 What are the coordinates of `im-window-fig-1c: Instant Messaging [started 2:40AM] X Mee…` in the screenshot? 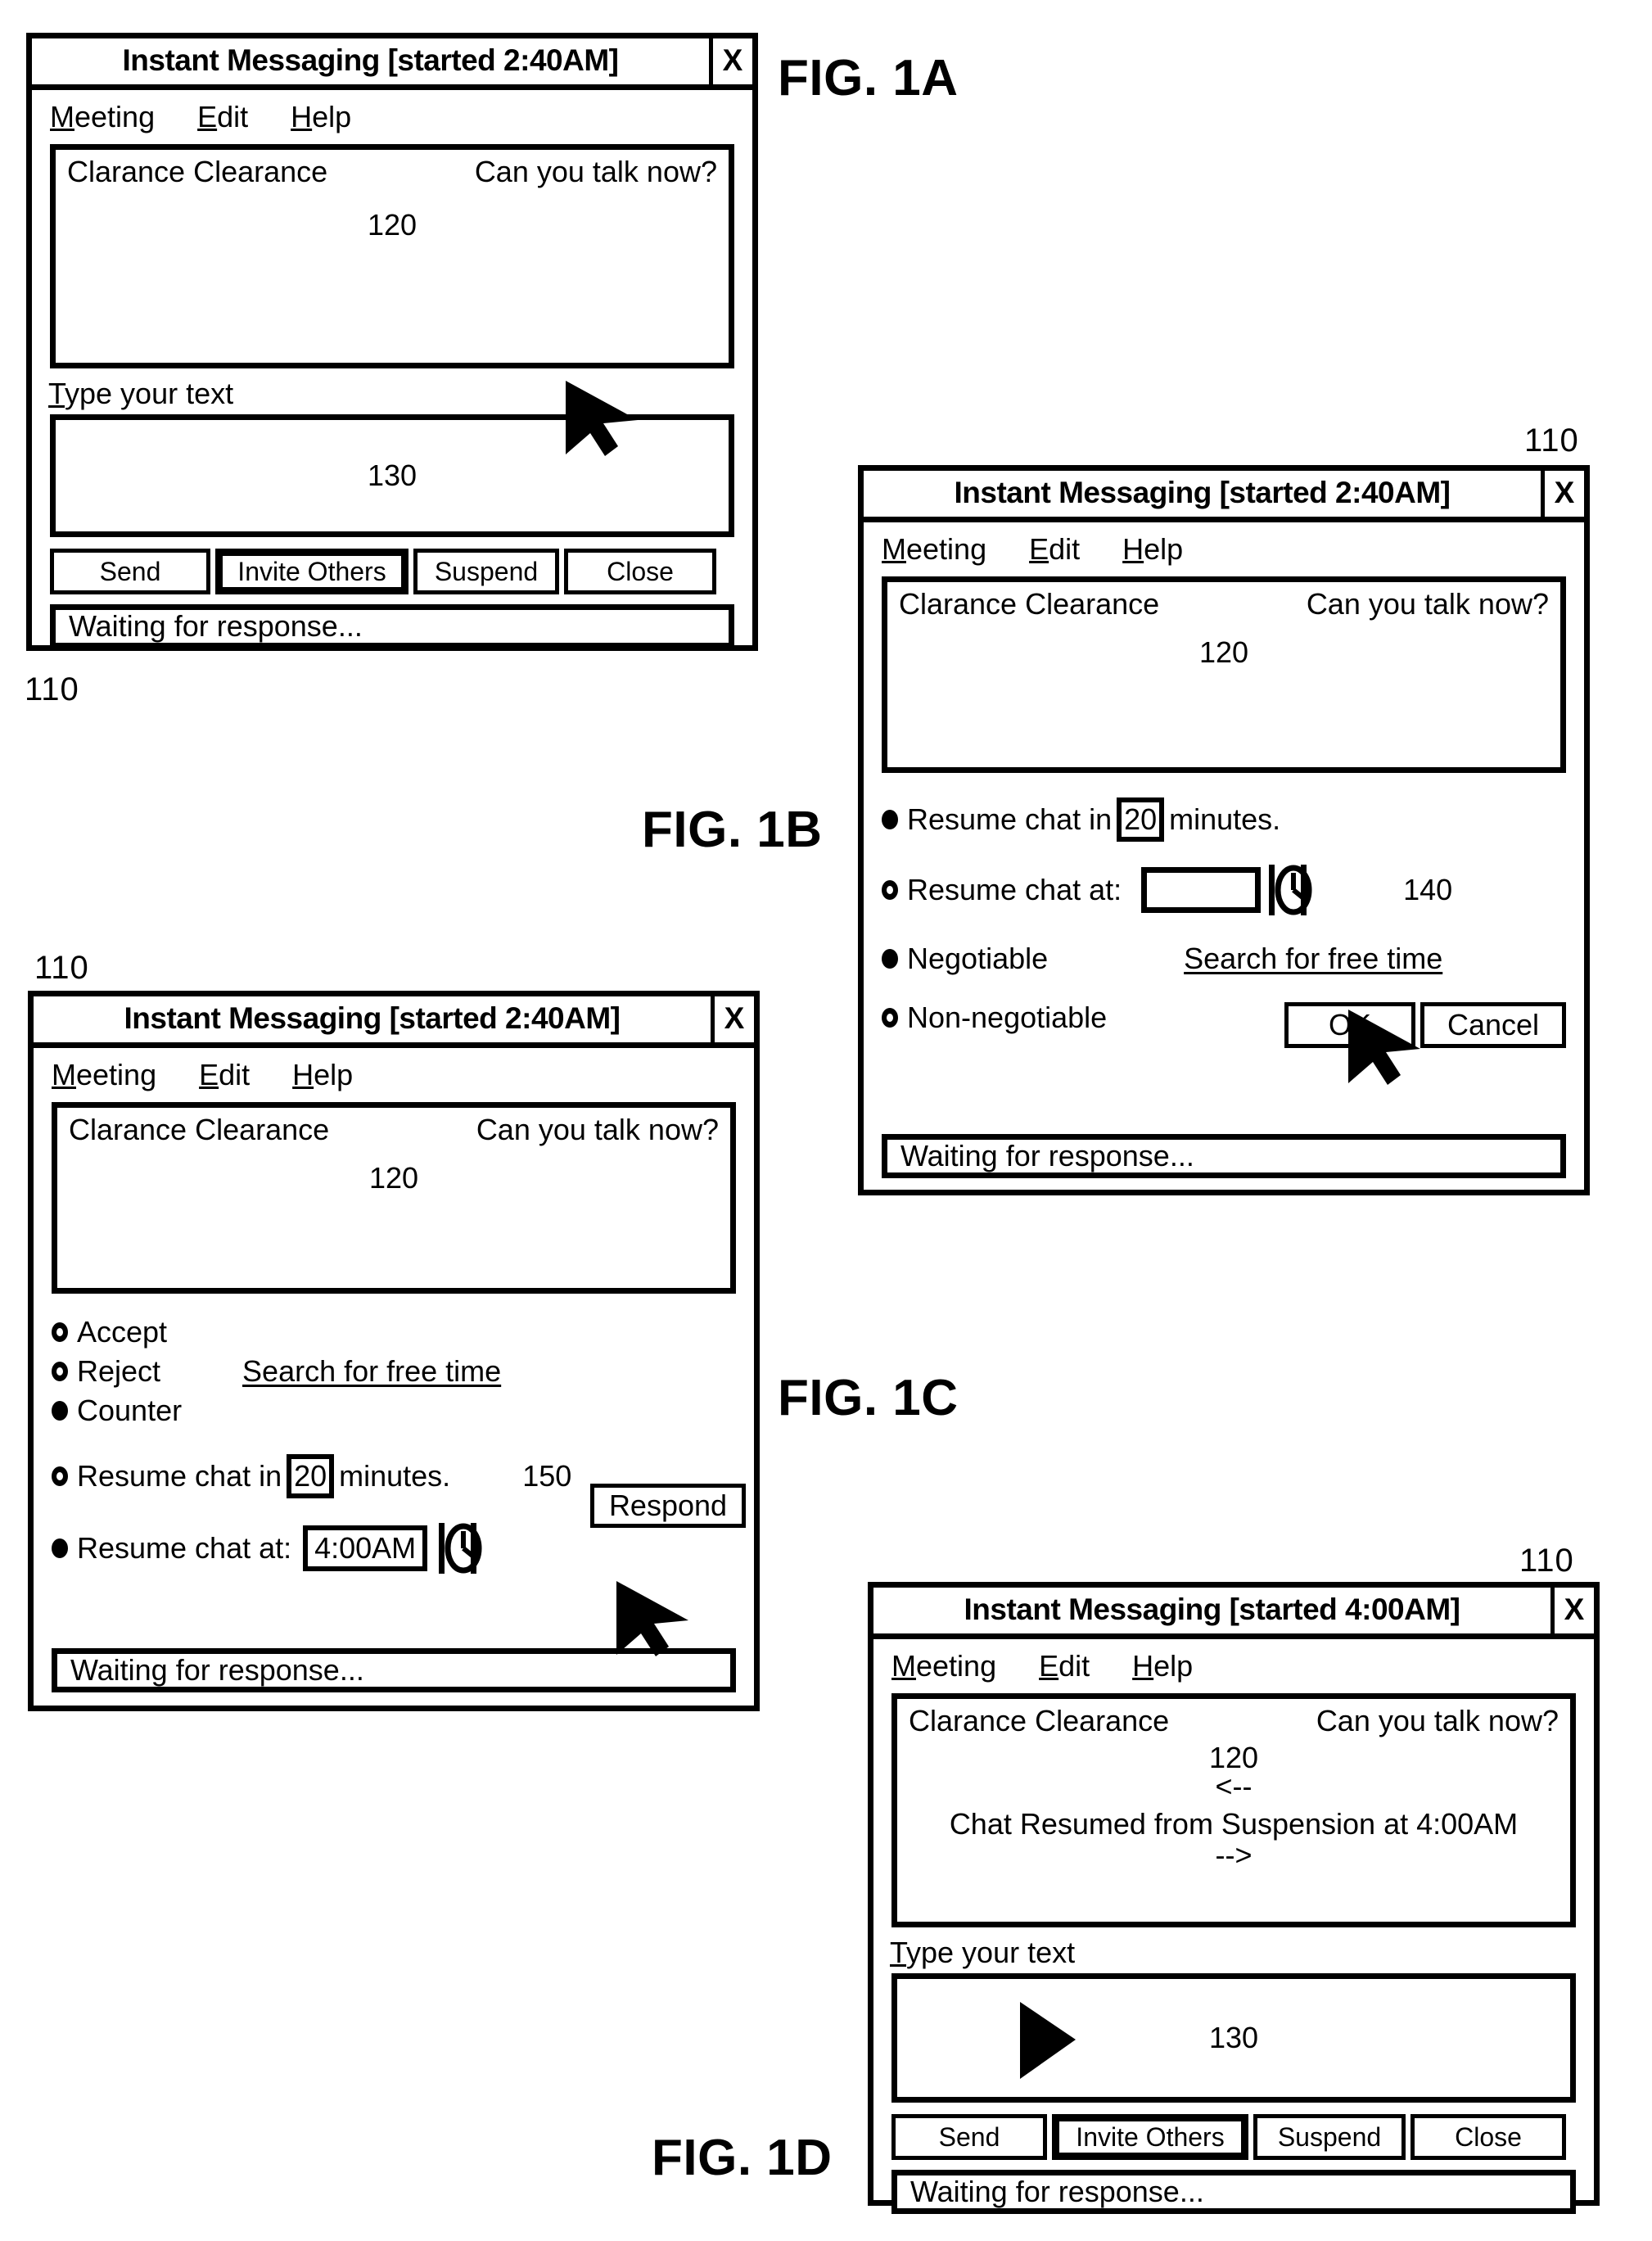 It's located at (394, 1351).